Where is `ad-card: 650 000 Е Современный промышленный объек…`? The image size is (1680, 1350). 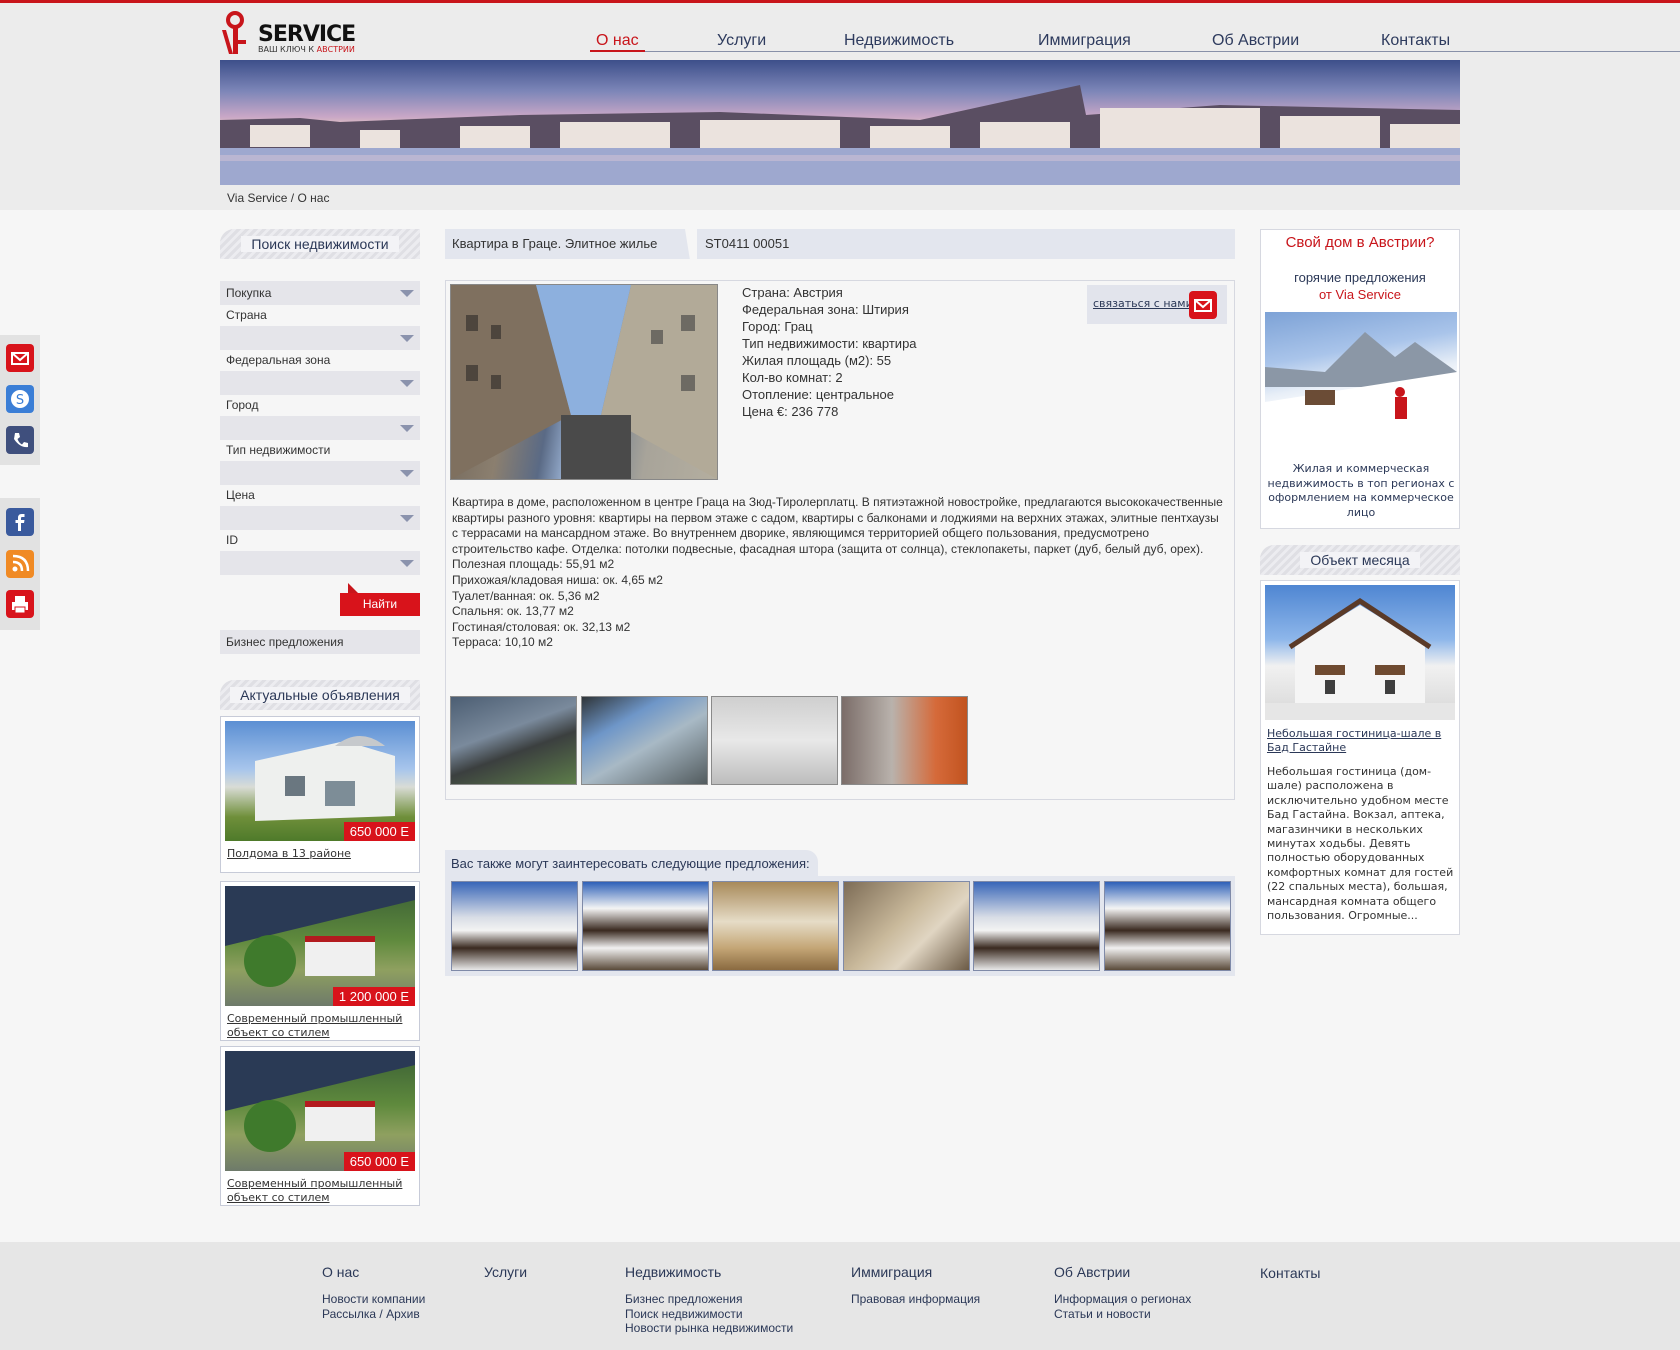
ad-card: 650 000 Е Современный промышленный объек… is located at coordinates (320, 1126).